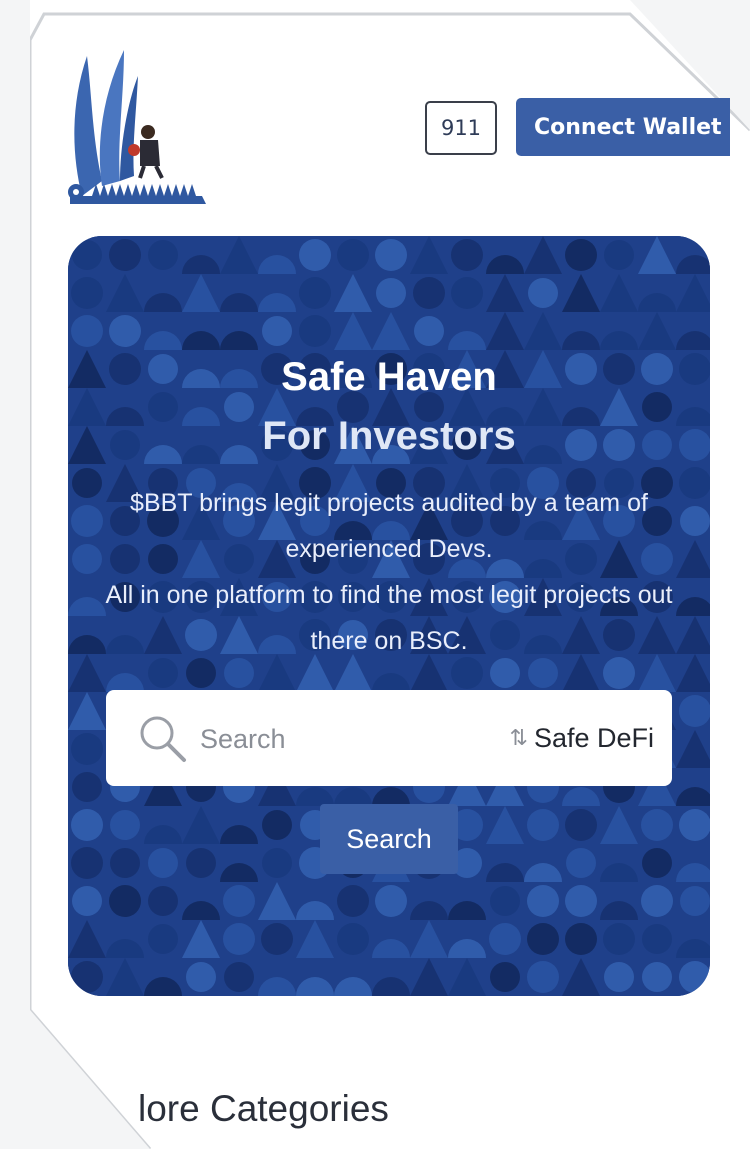 The image size is (750, 1149). I want to click on category-filter-value: Safe DeFi, so click(593, 737).